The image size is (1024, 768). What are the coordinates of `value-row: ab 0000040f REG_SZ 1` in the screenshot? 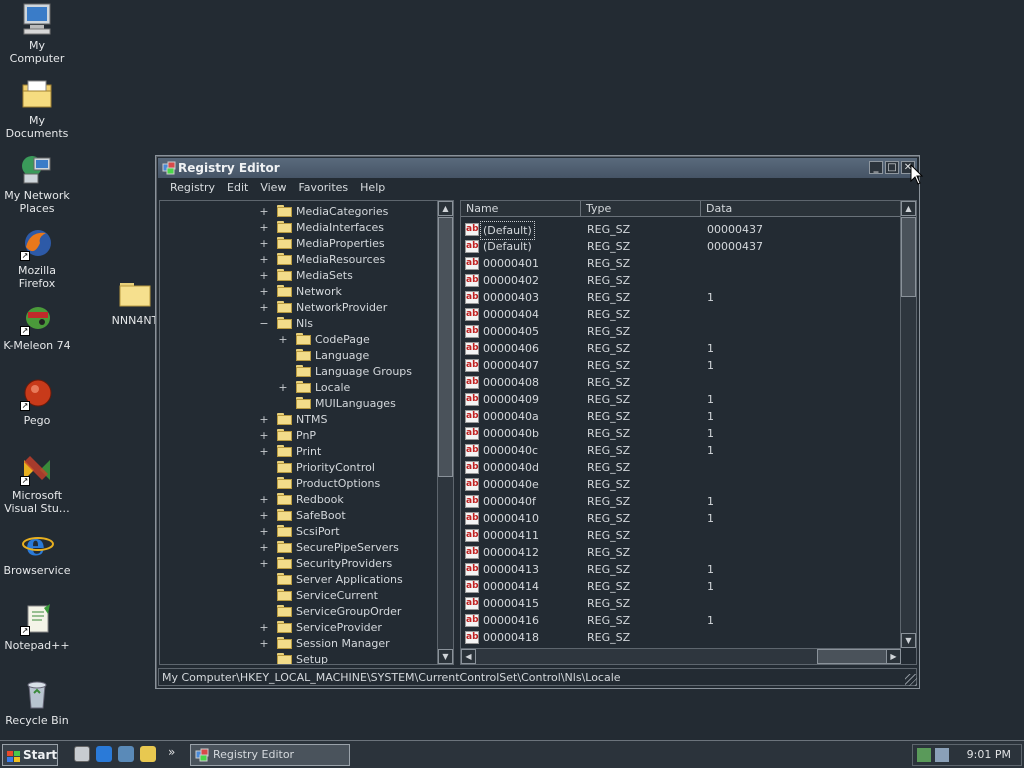 It's located at (681, 501).